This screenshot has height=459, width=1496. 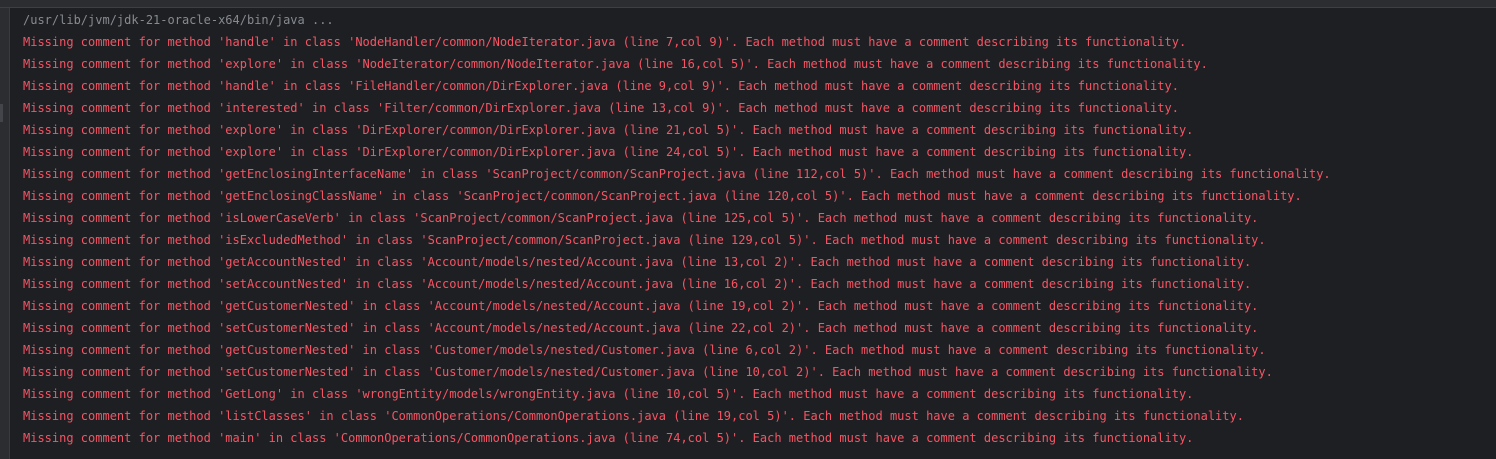 What do you see at coordinates (5, 233) in the screenshot?
I see `console-gutter` at bounding box center [5, 233].